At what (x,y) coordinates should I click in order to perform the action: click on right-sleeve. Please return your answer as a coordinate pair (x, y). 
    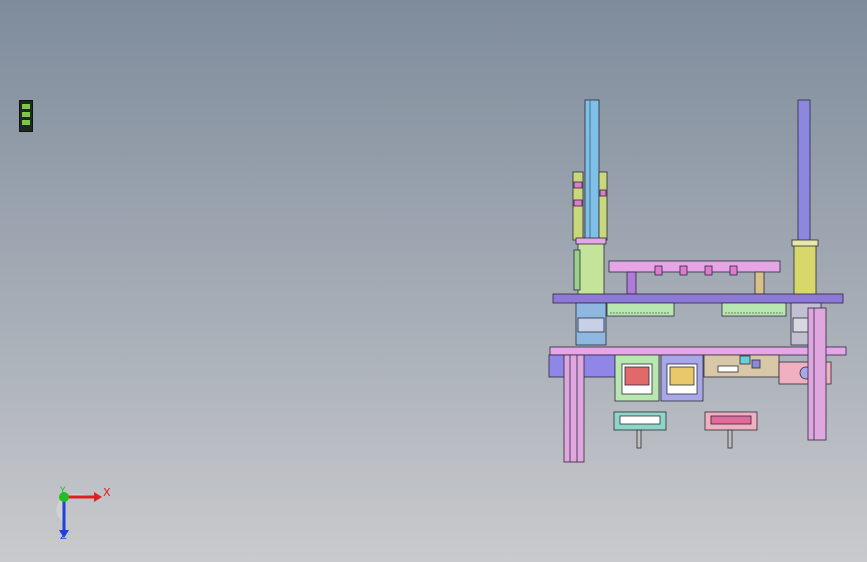
    Looking at the image, I should click on (805, 270).